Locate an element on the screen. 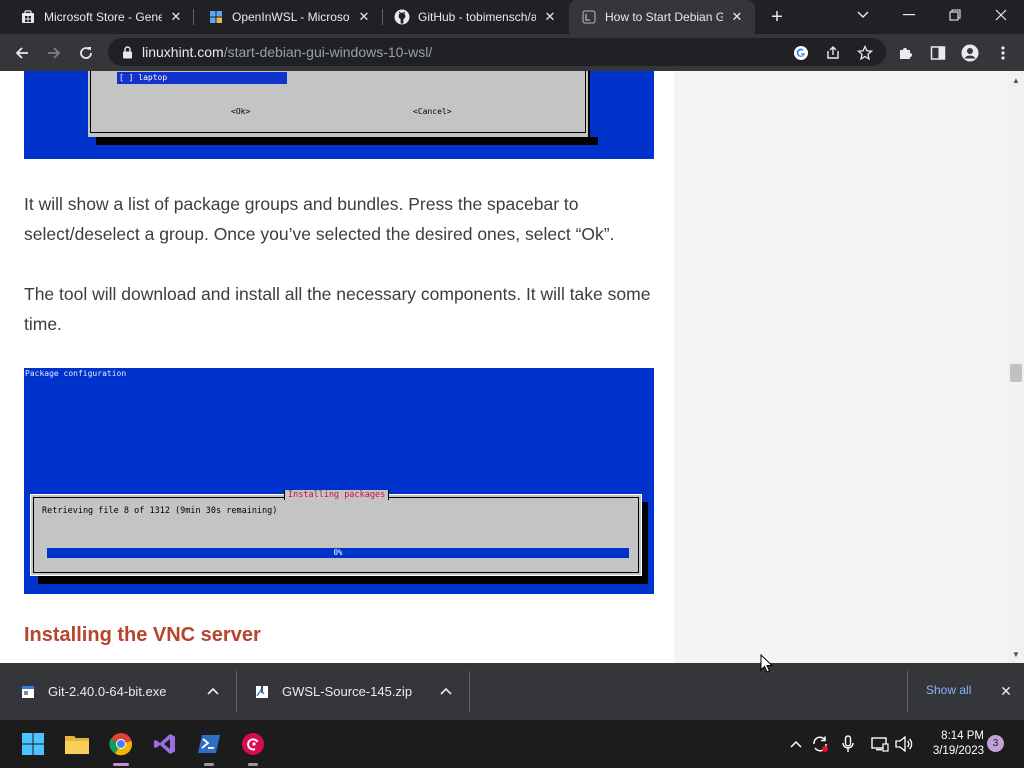 The width and height of the screenshot is (1024, 768). tab-title: GitHub - tobimensch/a is located at coordinates (477, 17).